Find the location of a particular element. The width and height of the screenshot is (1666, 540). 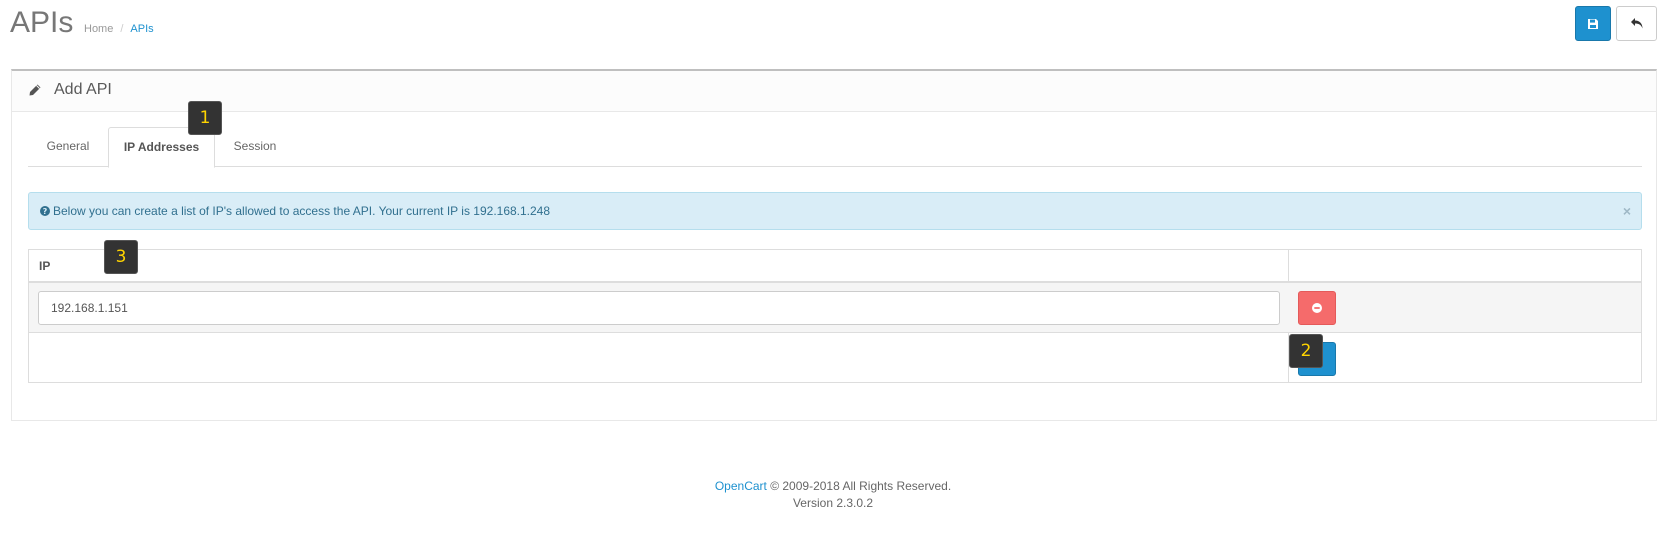

question-circle-icon: ? is located at coordinates (45, 211).